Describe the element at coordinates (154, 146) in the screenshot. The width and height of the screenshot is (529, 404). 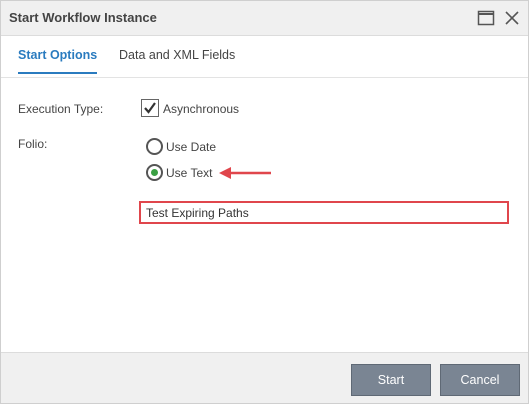
I see `use-date-radio` at that location.